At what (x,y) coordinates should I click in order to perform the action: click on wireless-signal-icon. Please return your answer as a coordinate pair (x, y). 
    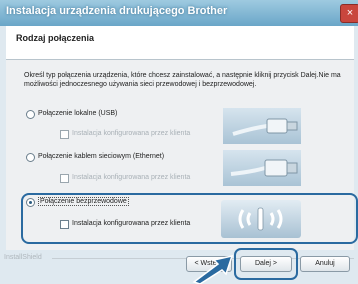
    Looking at the image, I should click on (260, 219).